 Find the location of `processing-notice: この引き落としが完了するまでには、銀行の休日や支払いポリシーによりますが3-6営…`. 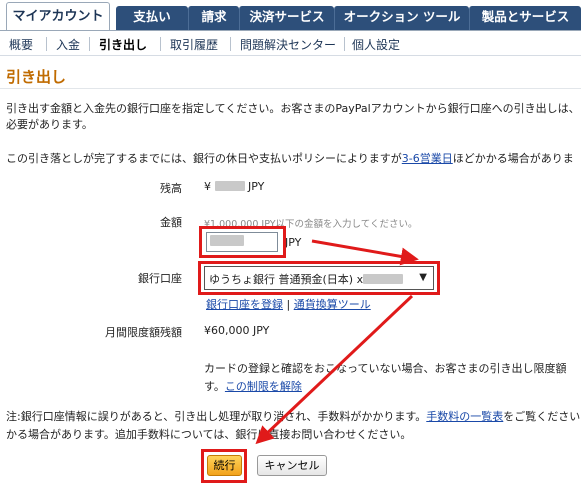

processing-notice: この引き落としが完了するまでには、銀行の休日や支払いポリシーによりますが3-6営… is located at coordinates (290, 158).